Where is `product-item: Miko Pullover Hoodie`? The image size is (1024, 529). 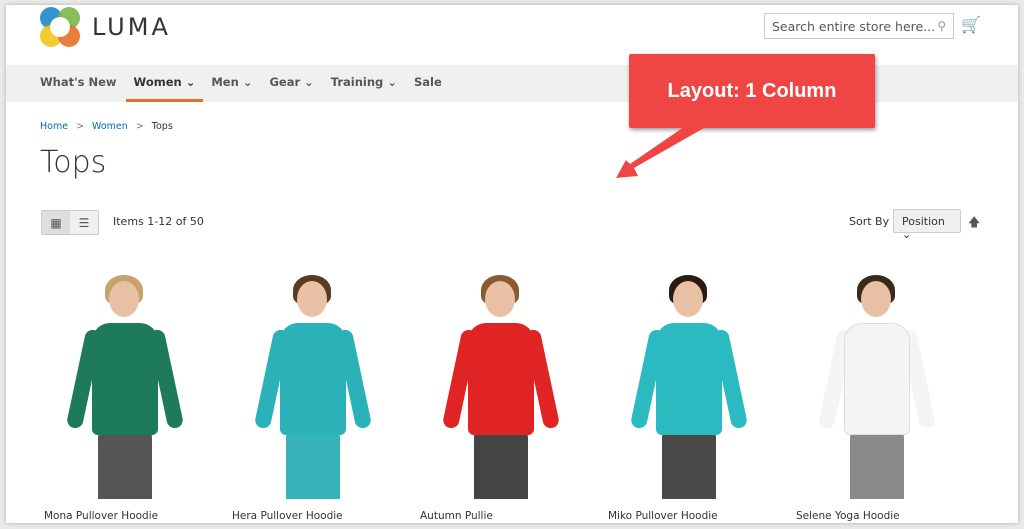
product-item: Miko Pullover Hoodie is located at coordinates (698, 394).